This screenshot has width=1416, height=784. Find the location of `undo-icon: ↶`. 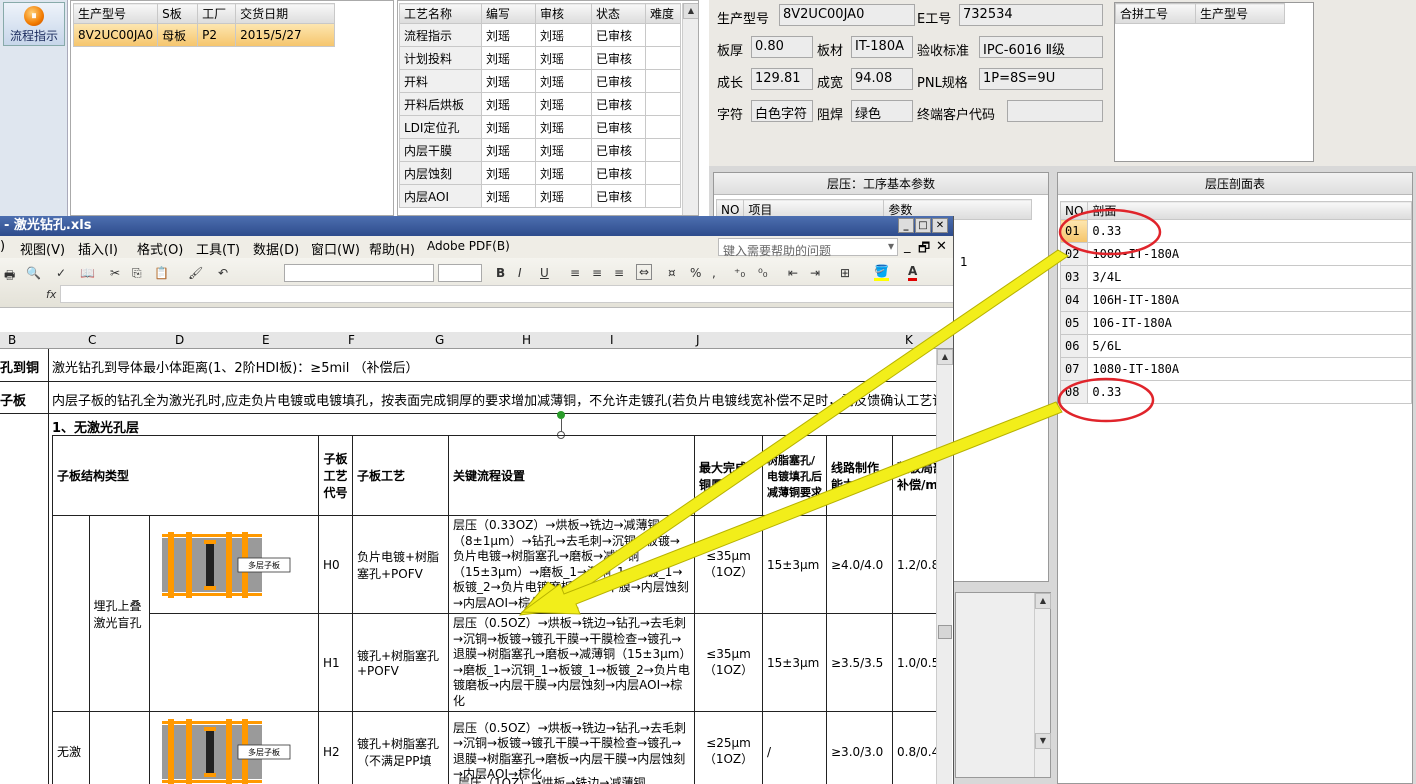

undo-icon: ↶ is located at coordinates (223, 273).